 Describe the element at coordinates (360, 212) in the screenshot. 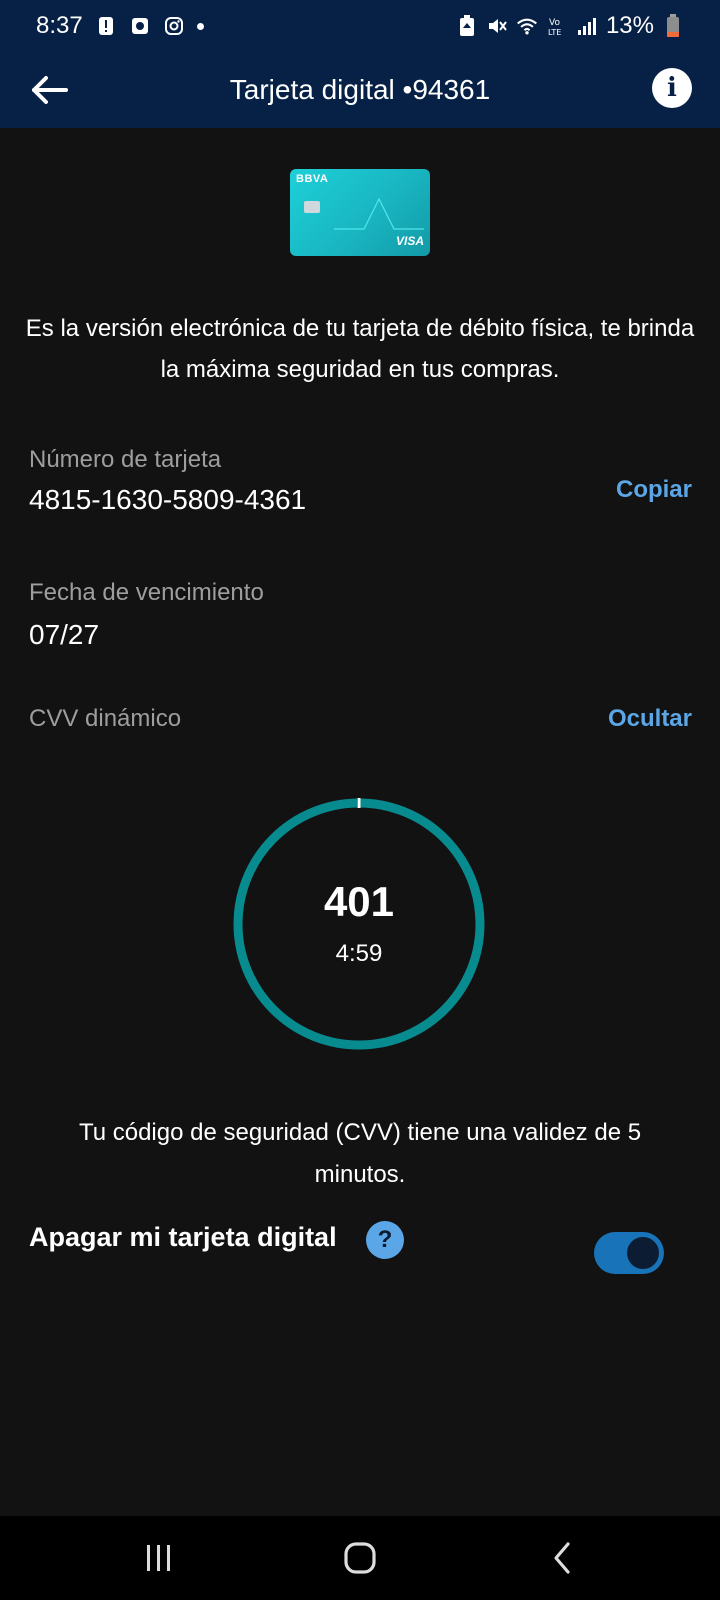

I see `card-image: BBVA VISA` at that location.